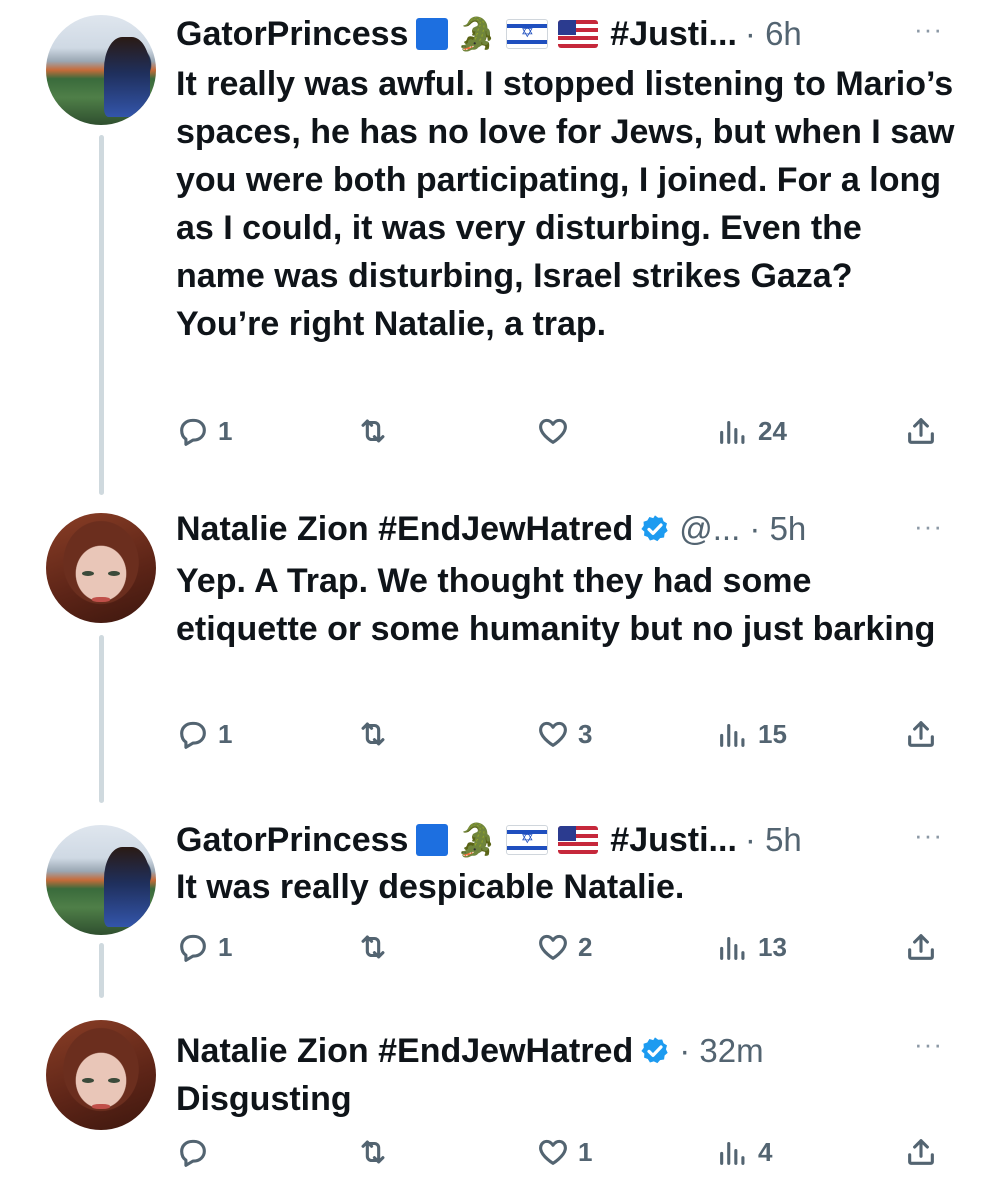  I want to click on like-button: 3, so click(564, 734).